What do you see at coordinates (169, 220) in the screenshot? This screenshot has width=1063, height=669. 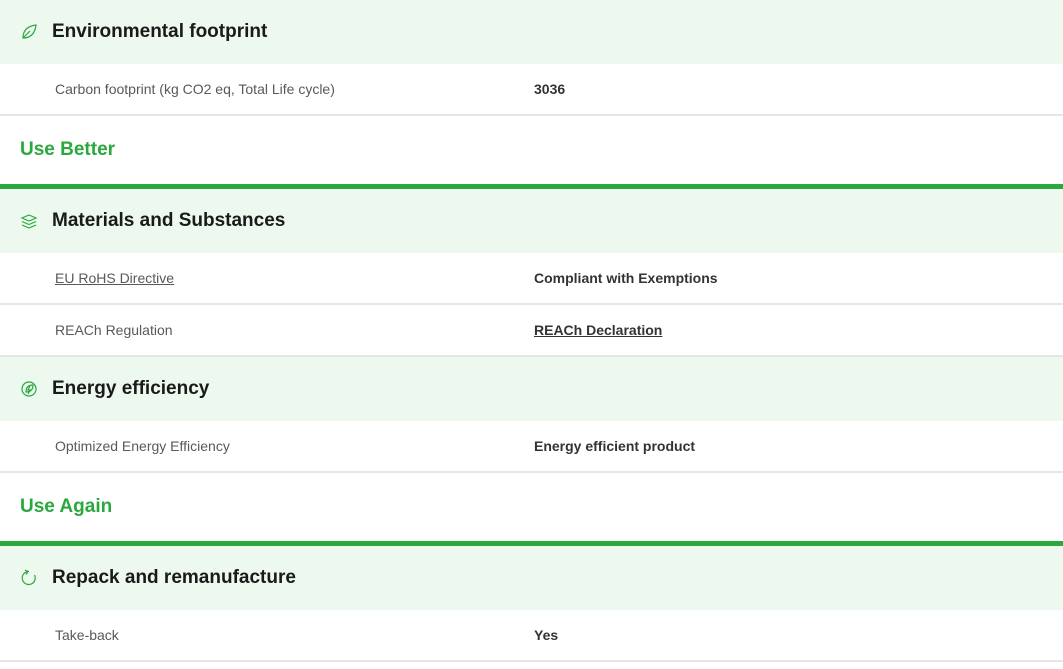 I see `materials-substances-title: Materials and Substances` at bounding box center [169, 220].